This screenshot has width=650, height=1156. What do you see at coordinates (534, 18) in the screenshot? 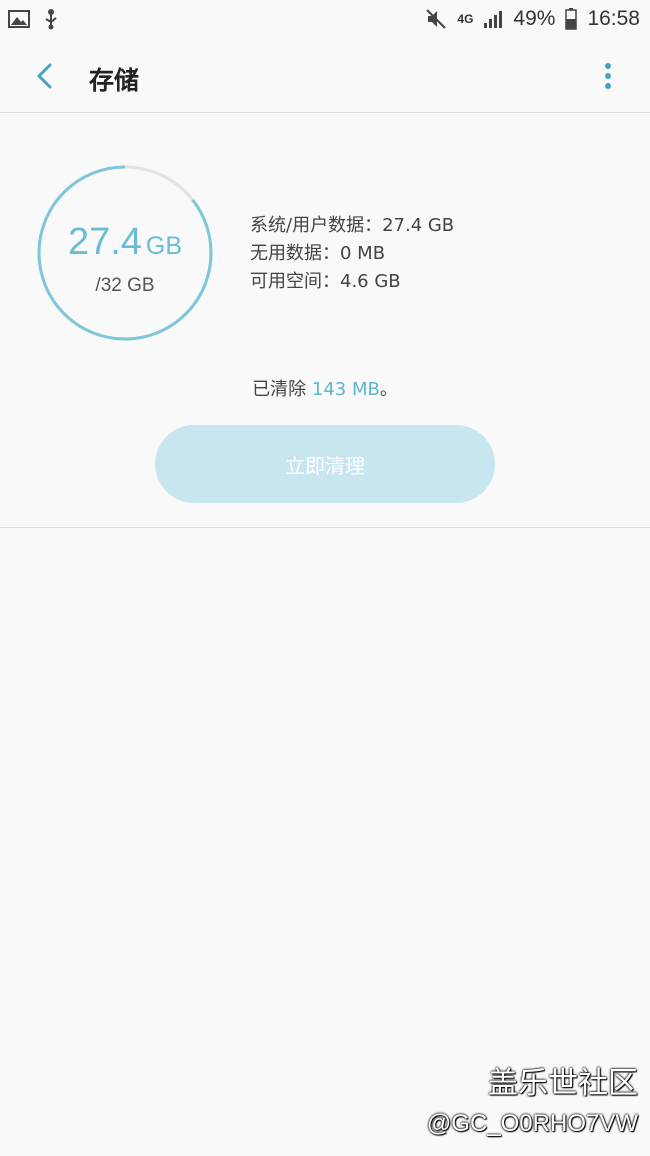
I see `battery-percent: 49%` at bounding box center [534, 18].